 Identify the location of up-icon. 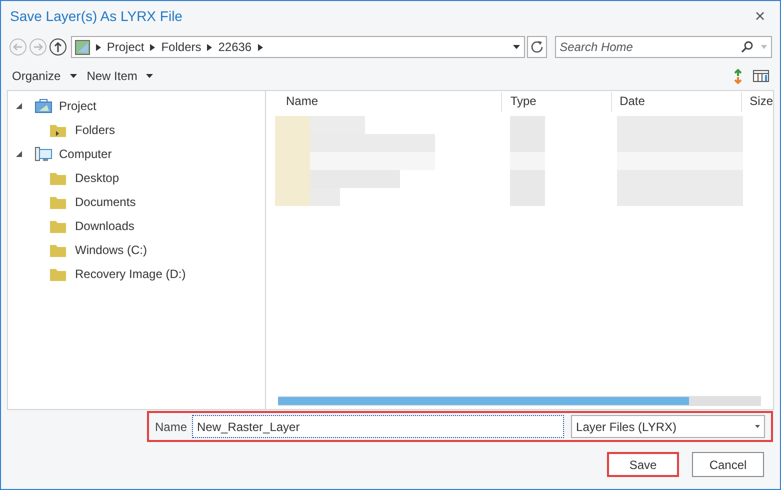
(57, 47).